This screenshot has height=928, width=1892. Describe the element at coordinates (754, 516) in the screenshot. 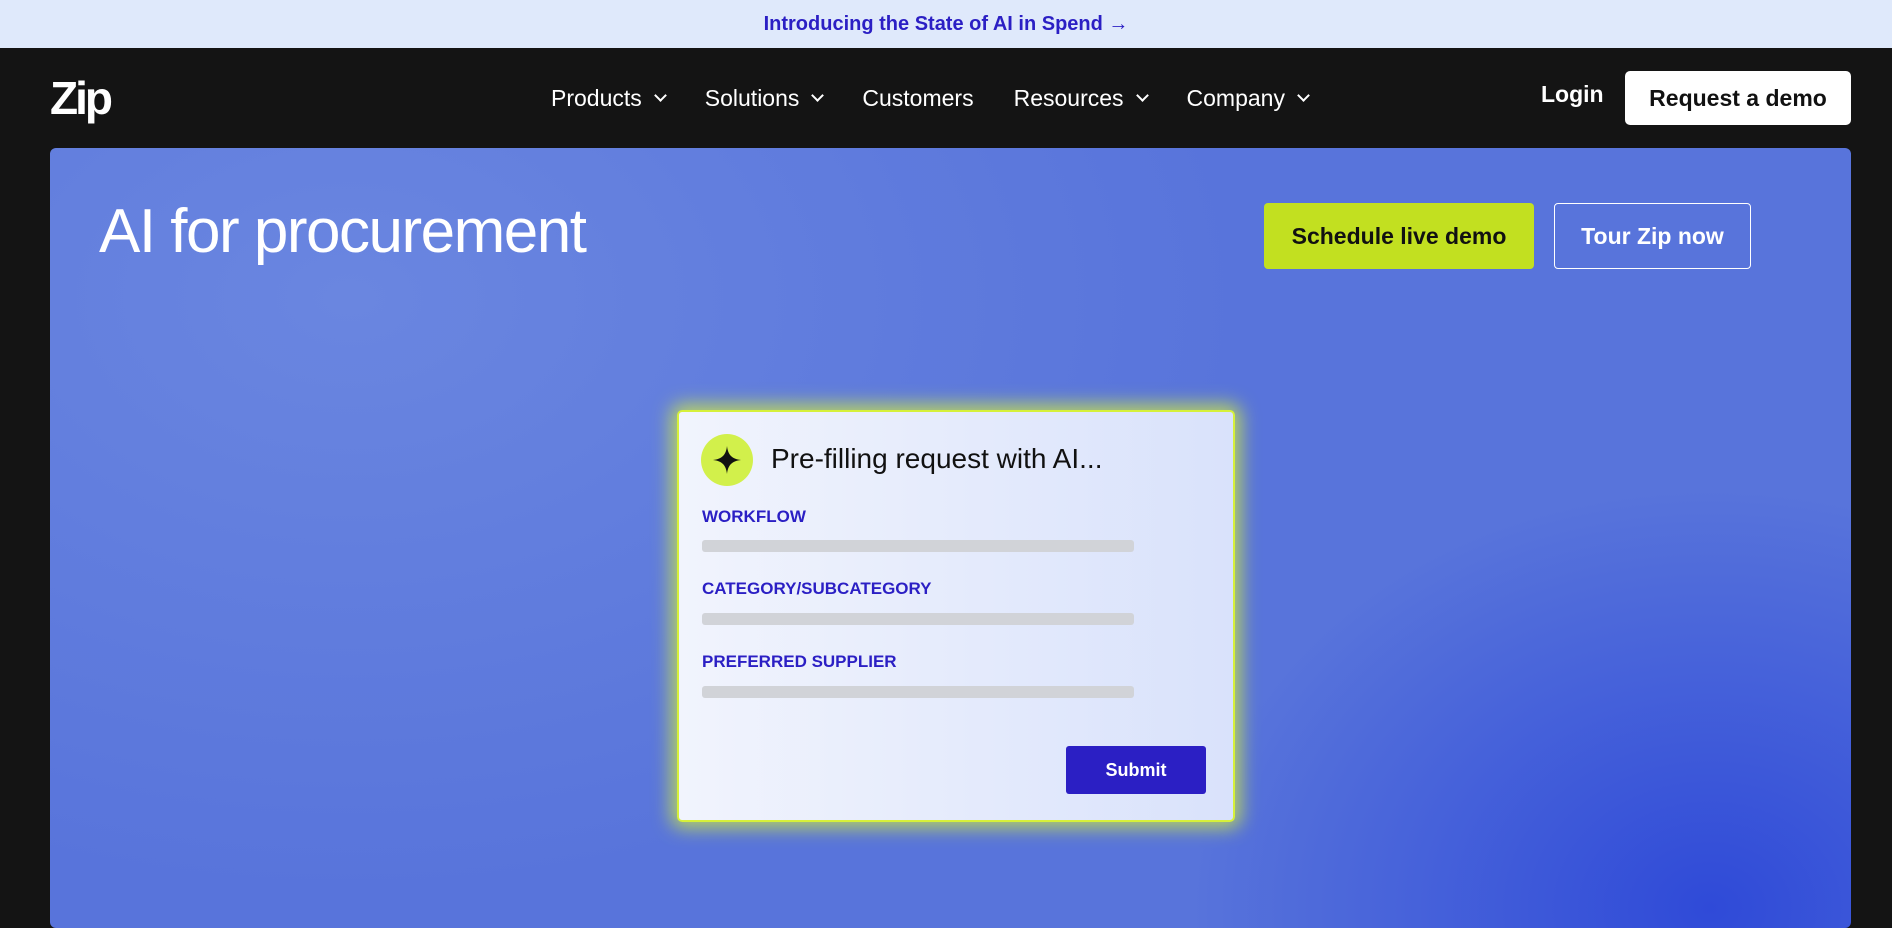

I see `field-label-workflow: WORKFLOW` at that location.